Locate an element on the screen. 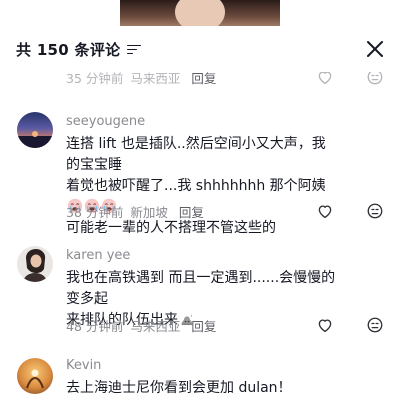  comment-username: karen yee is located at coordinates (98, 255).